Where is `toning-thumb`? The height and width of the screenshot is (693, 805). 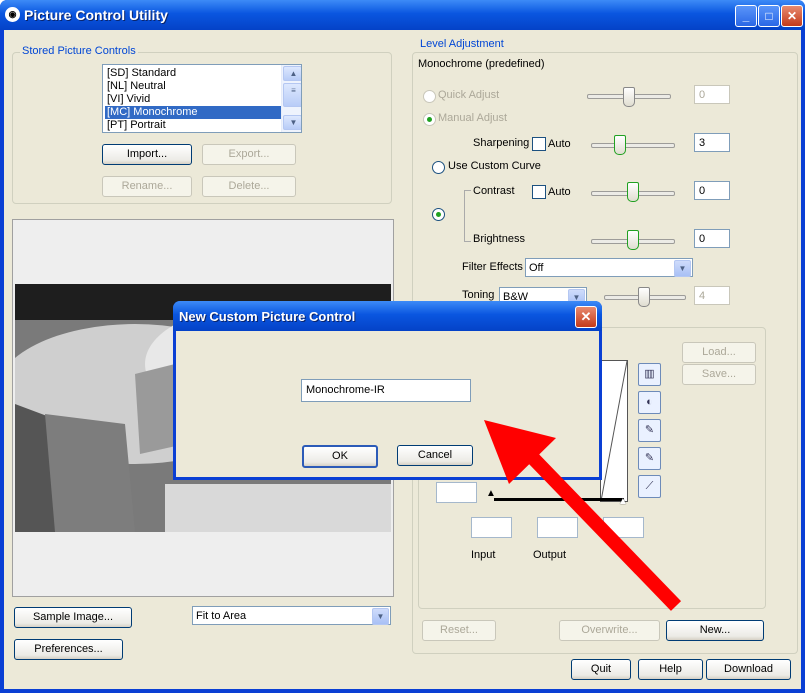
toning-thumb is located at coordinates (644, 297).